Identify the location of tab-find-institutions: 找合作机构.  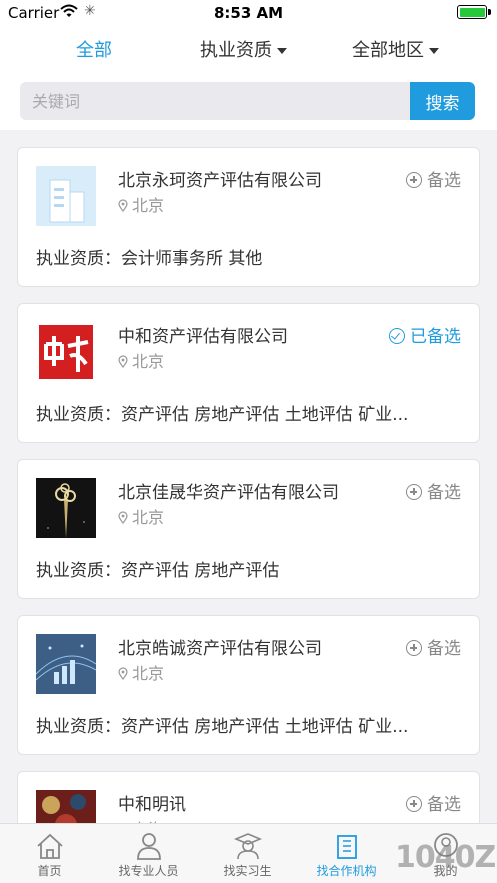
(346, 853).